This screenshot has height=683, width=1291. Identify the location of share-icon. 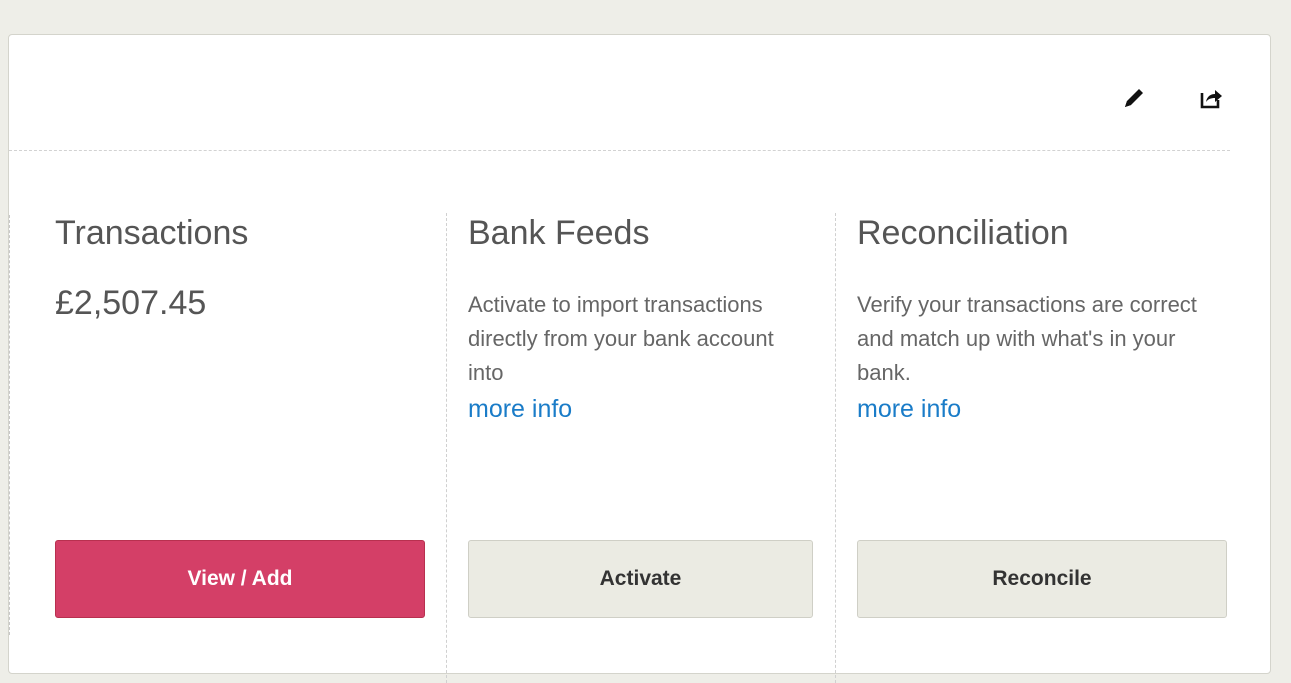
(1211, 99).